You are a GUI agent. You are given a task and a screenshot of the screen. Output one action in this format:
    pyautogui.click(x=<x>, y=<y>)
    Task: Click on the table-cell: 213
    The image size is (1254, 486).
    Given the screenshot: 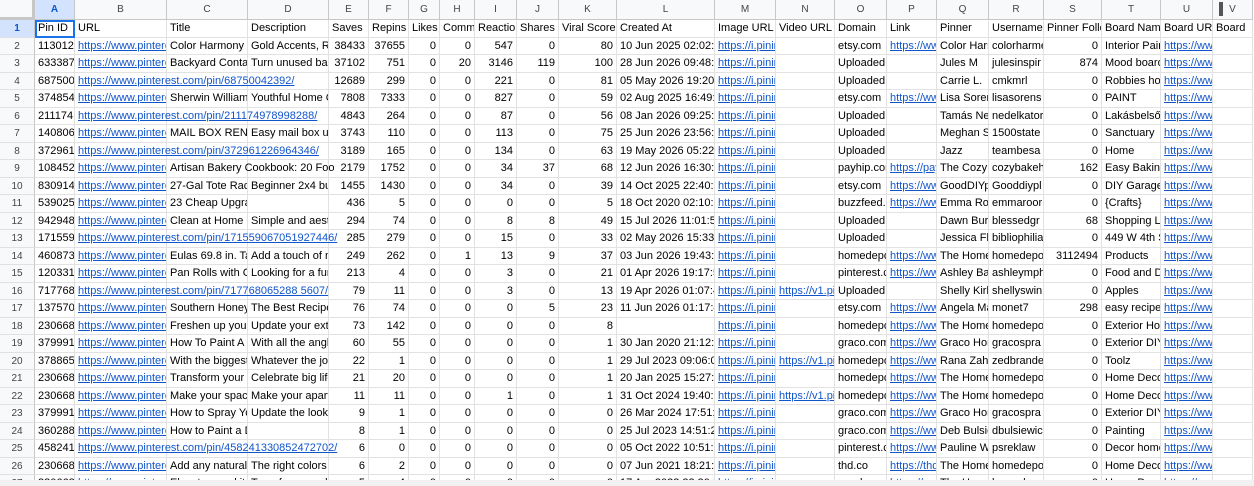 What is the action you would take?
    pyautogui.click(x=349, y=274)
    